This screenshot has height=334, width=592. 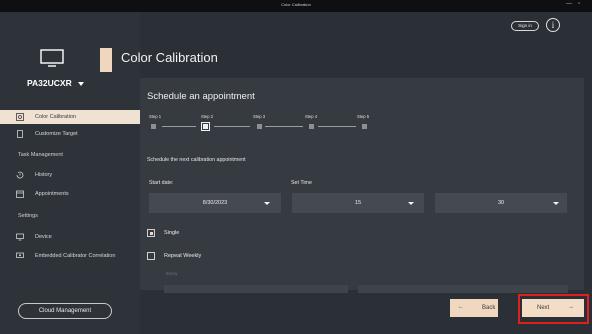 I want to click on minute-value: 30, so click(x=501, y=203).